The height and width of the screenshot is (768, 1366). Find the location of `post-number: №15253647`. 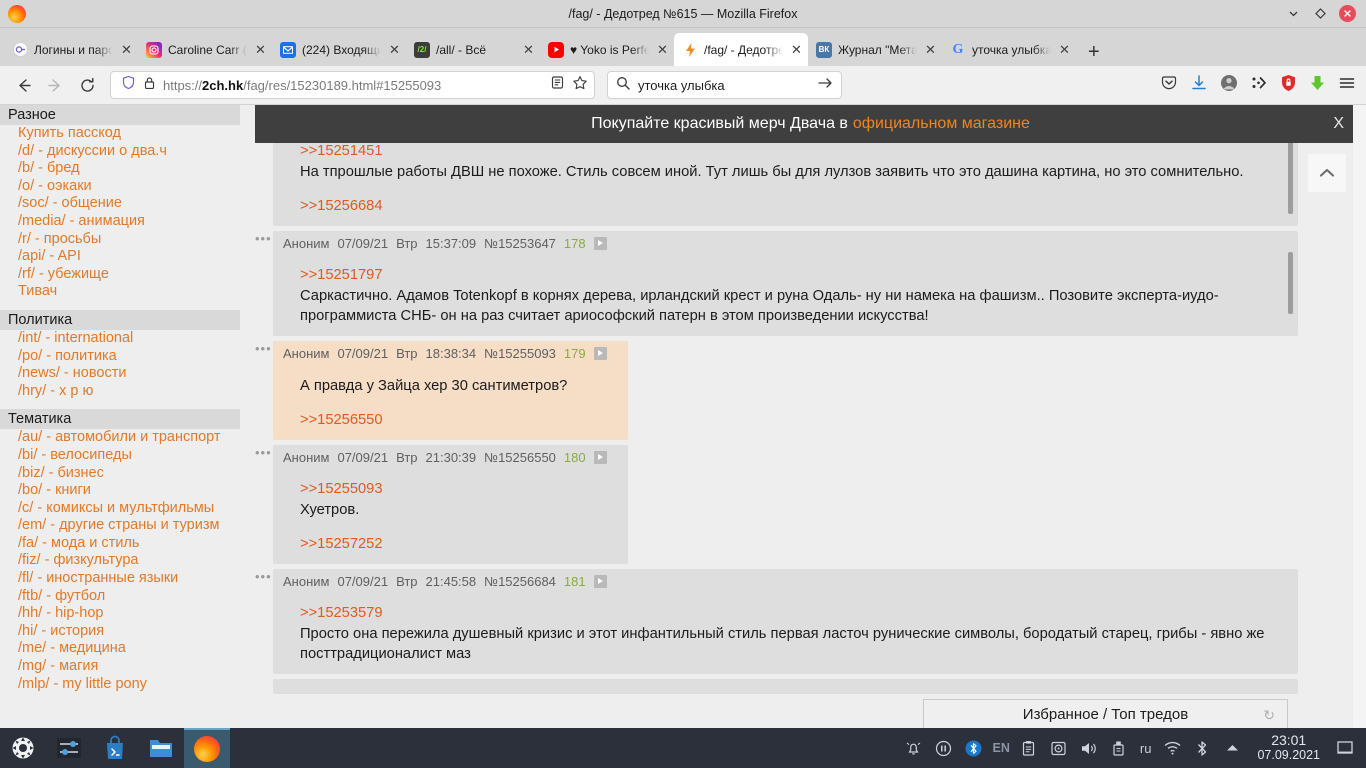

post-number: №15253647 is located at coordinates (520, 243).